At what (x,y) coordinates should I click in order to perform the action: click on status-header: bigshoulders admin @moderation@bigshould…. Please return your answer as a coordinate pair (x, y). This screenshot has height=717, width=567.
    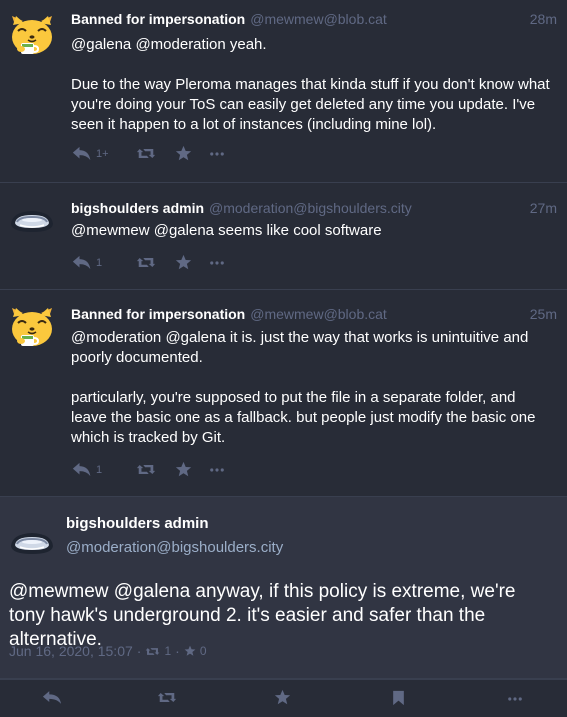
    Looking at the image, I should click on (314, 208).